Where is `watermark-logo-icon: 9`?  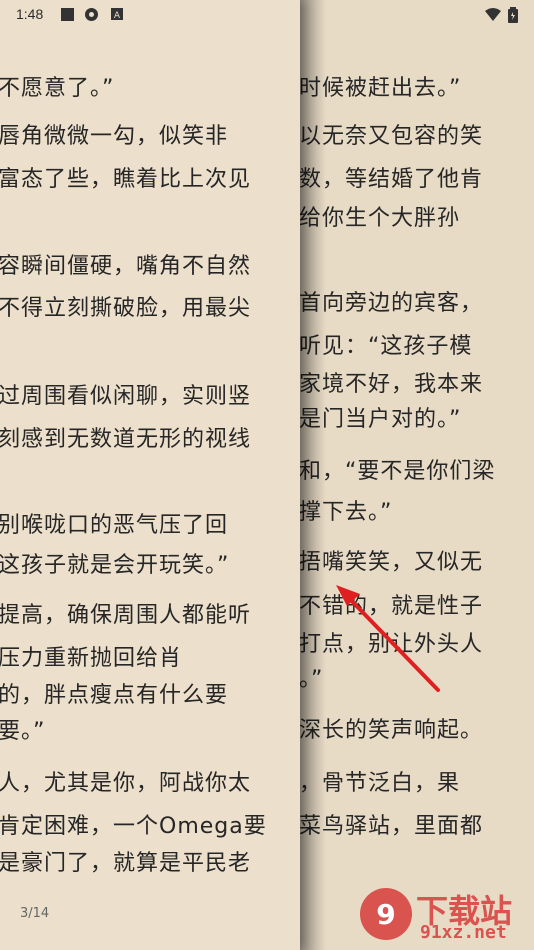 watermark-logo-icon: 9 is located at coordinates (386, 914).